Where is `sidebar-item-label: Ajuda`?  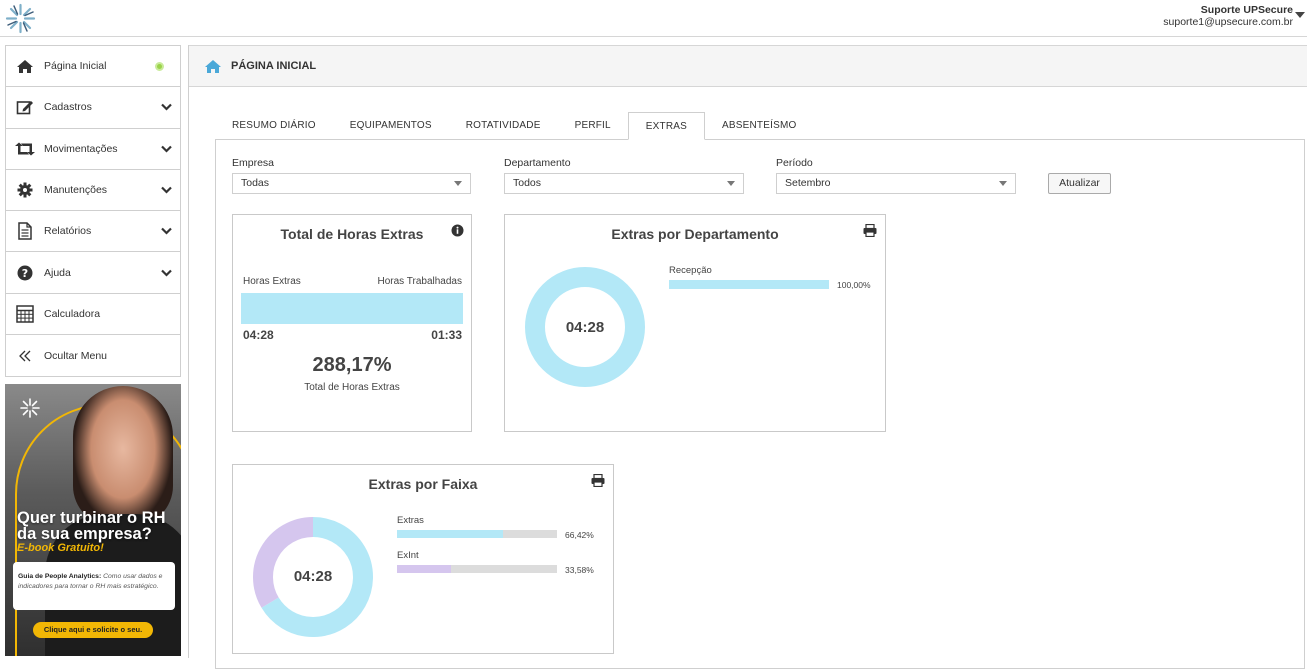 sidebar-item-label: Ajuda is located at coordinates (57, 272).